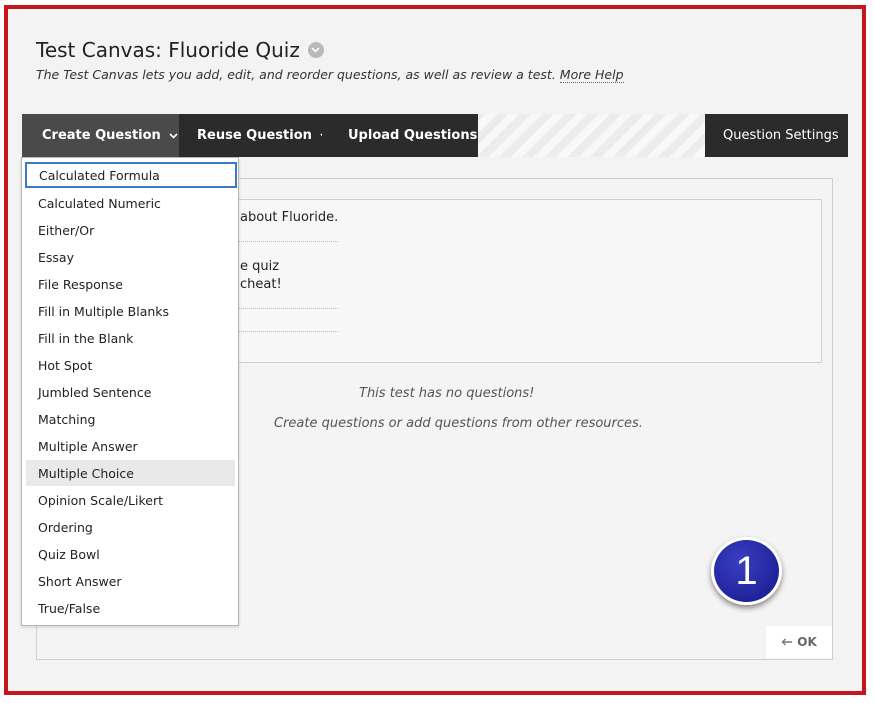 The image size is (874, 703). What do you see at coordinates (261, 284) in the screenshot?
I see `info-instructions-fragment-2: cheat!` at bounding box center [261, 284].